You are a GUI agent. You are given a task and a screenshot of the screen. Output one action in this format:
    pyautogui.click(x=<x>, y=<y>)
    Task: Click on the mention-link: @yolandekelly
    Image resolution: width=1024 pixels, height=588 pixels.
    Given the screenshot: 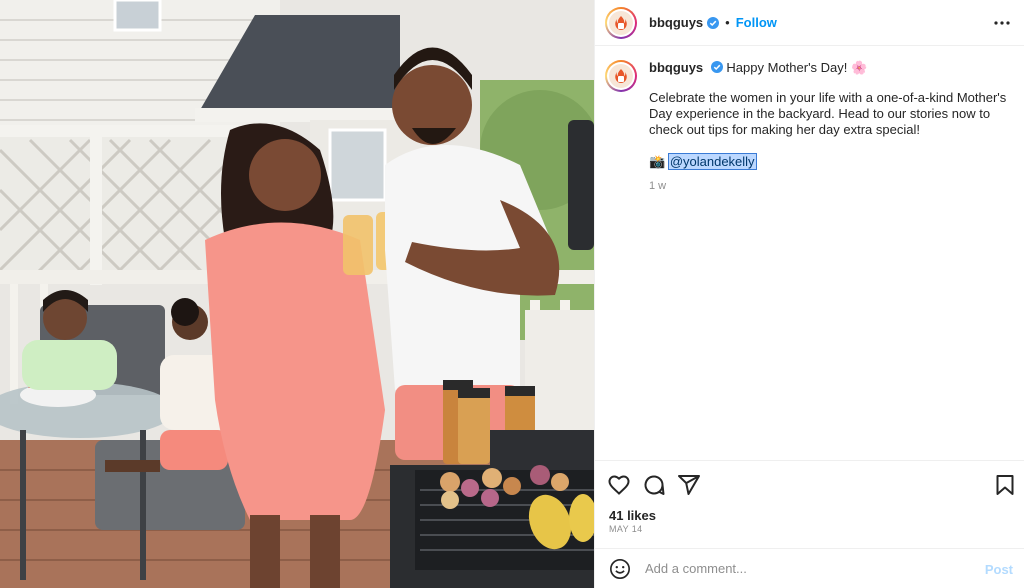 What is the action you would take?
    pyautogui.click(x=712, y=161)
    